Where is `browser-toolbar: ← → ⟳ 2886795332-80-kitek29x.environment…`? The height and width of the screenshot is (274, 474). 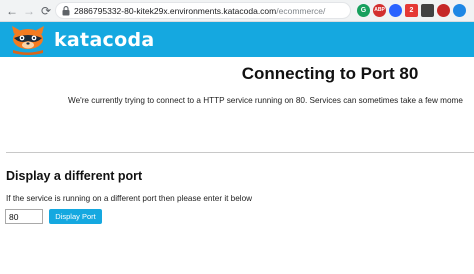 browser-toolbar: ← → ⟳ 2886795332-80-kitek29x.environment… is located at coordinates (237, 11).